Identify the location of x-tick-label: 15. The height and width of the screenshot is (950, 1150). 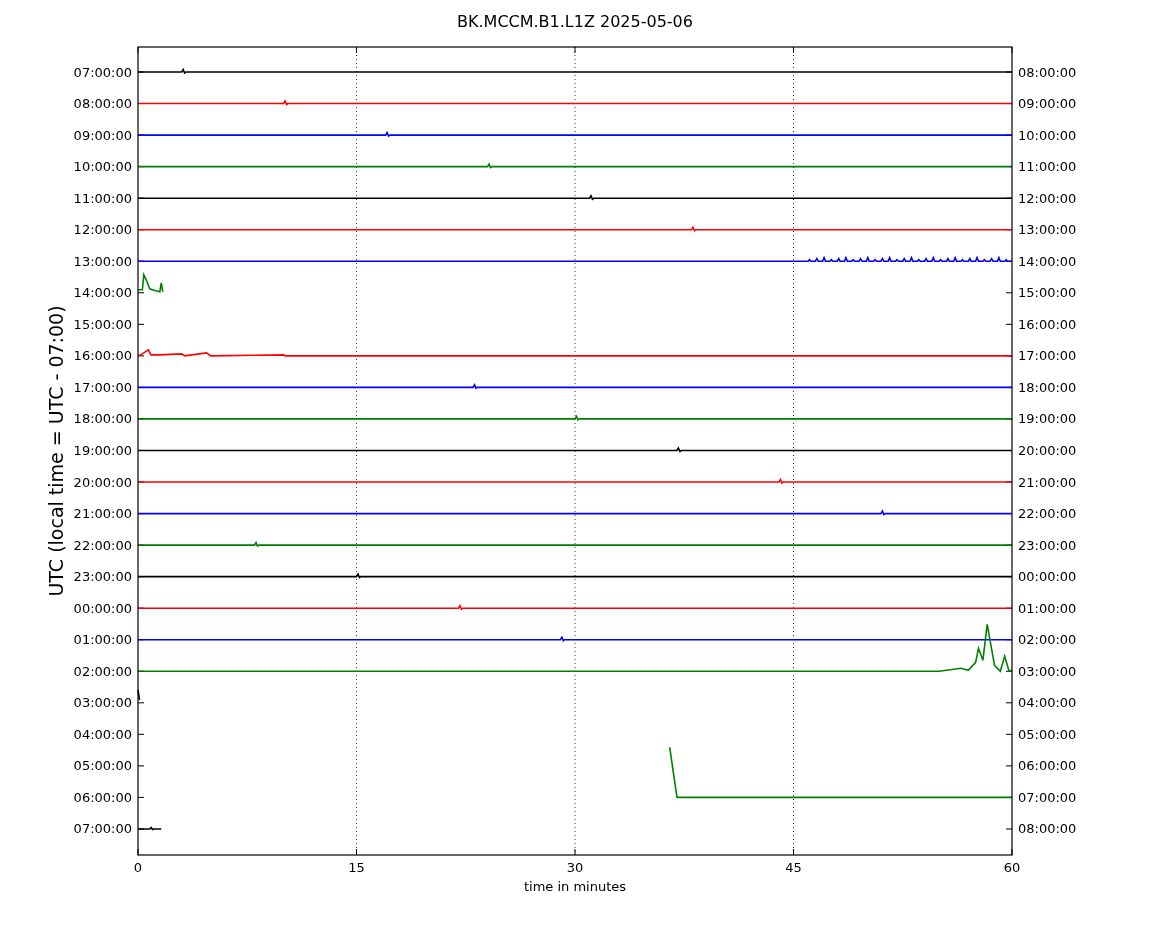
(356, 867).